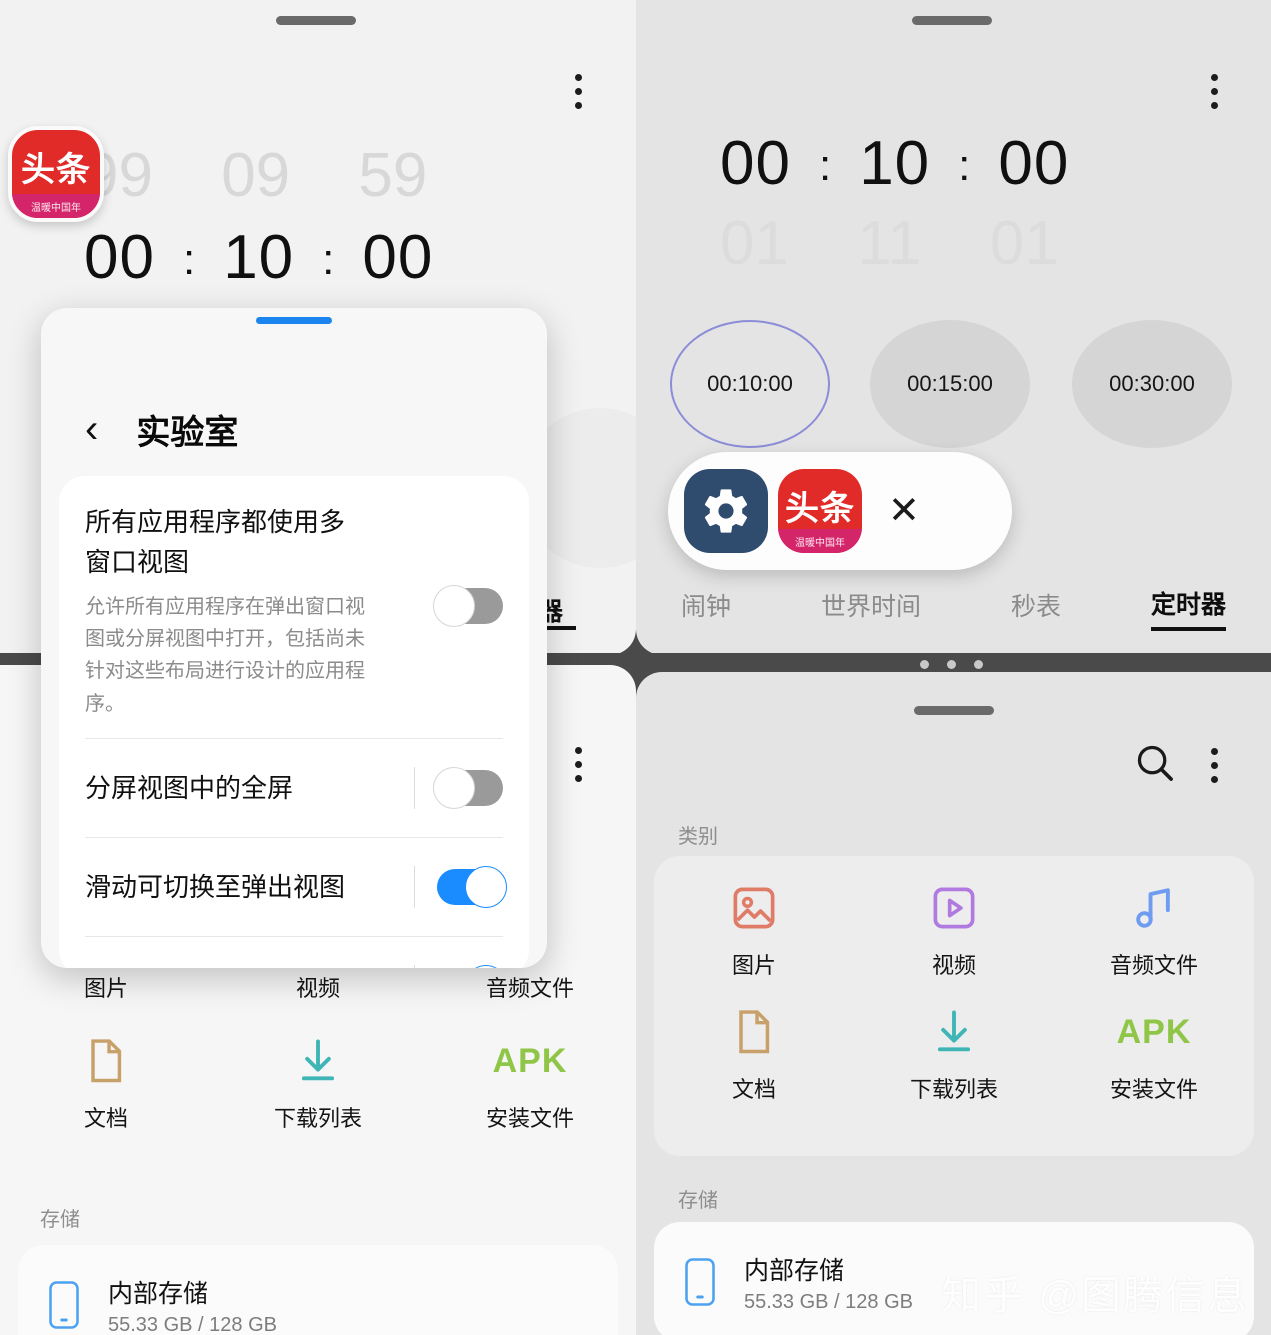  What do you see at coordinates (754, 931) in the screenshot?
I see `category-images-right: 图片` at bounding box center [754, 931].